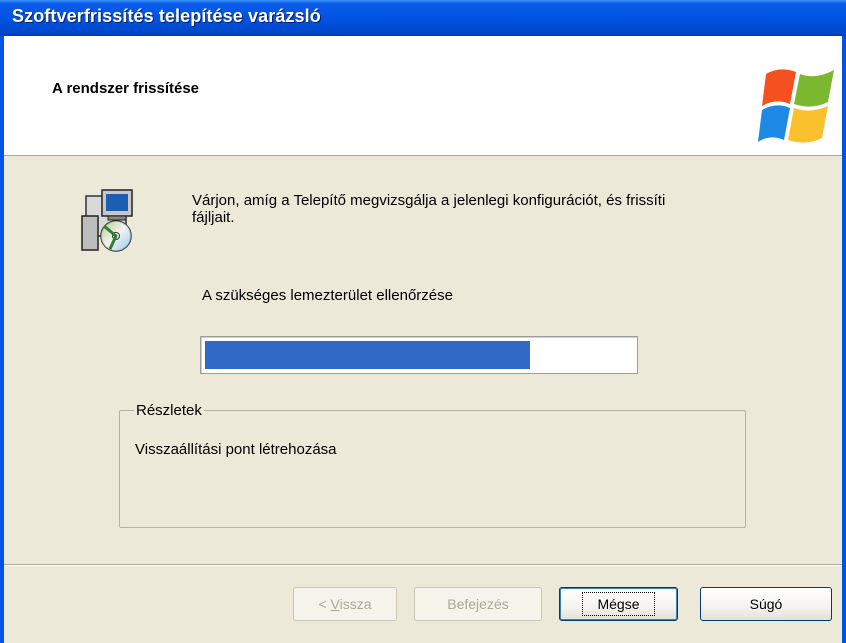 Image resolution: width=846 pixels, height=643 pixels. What do you see at coordinates (367, 355) in the screenshot?
I see `progress-bar-fill` at bounding box center [367, 355].